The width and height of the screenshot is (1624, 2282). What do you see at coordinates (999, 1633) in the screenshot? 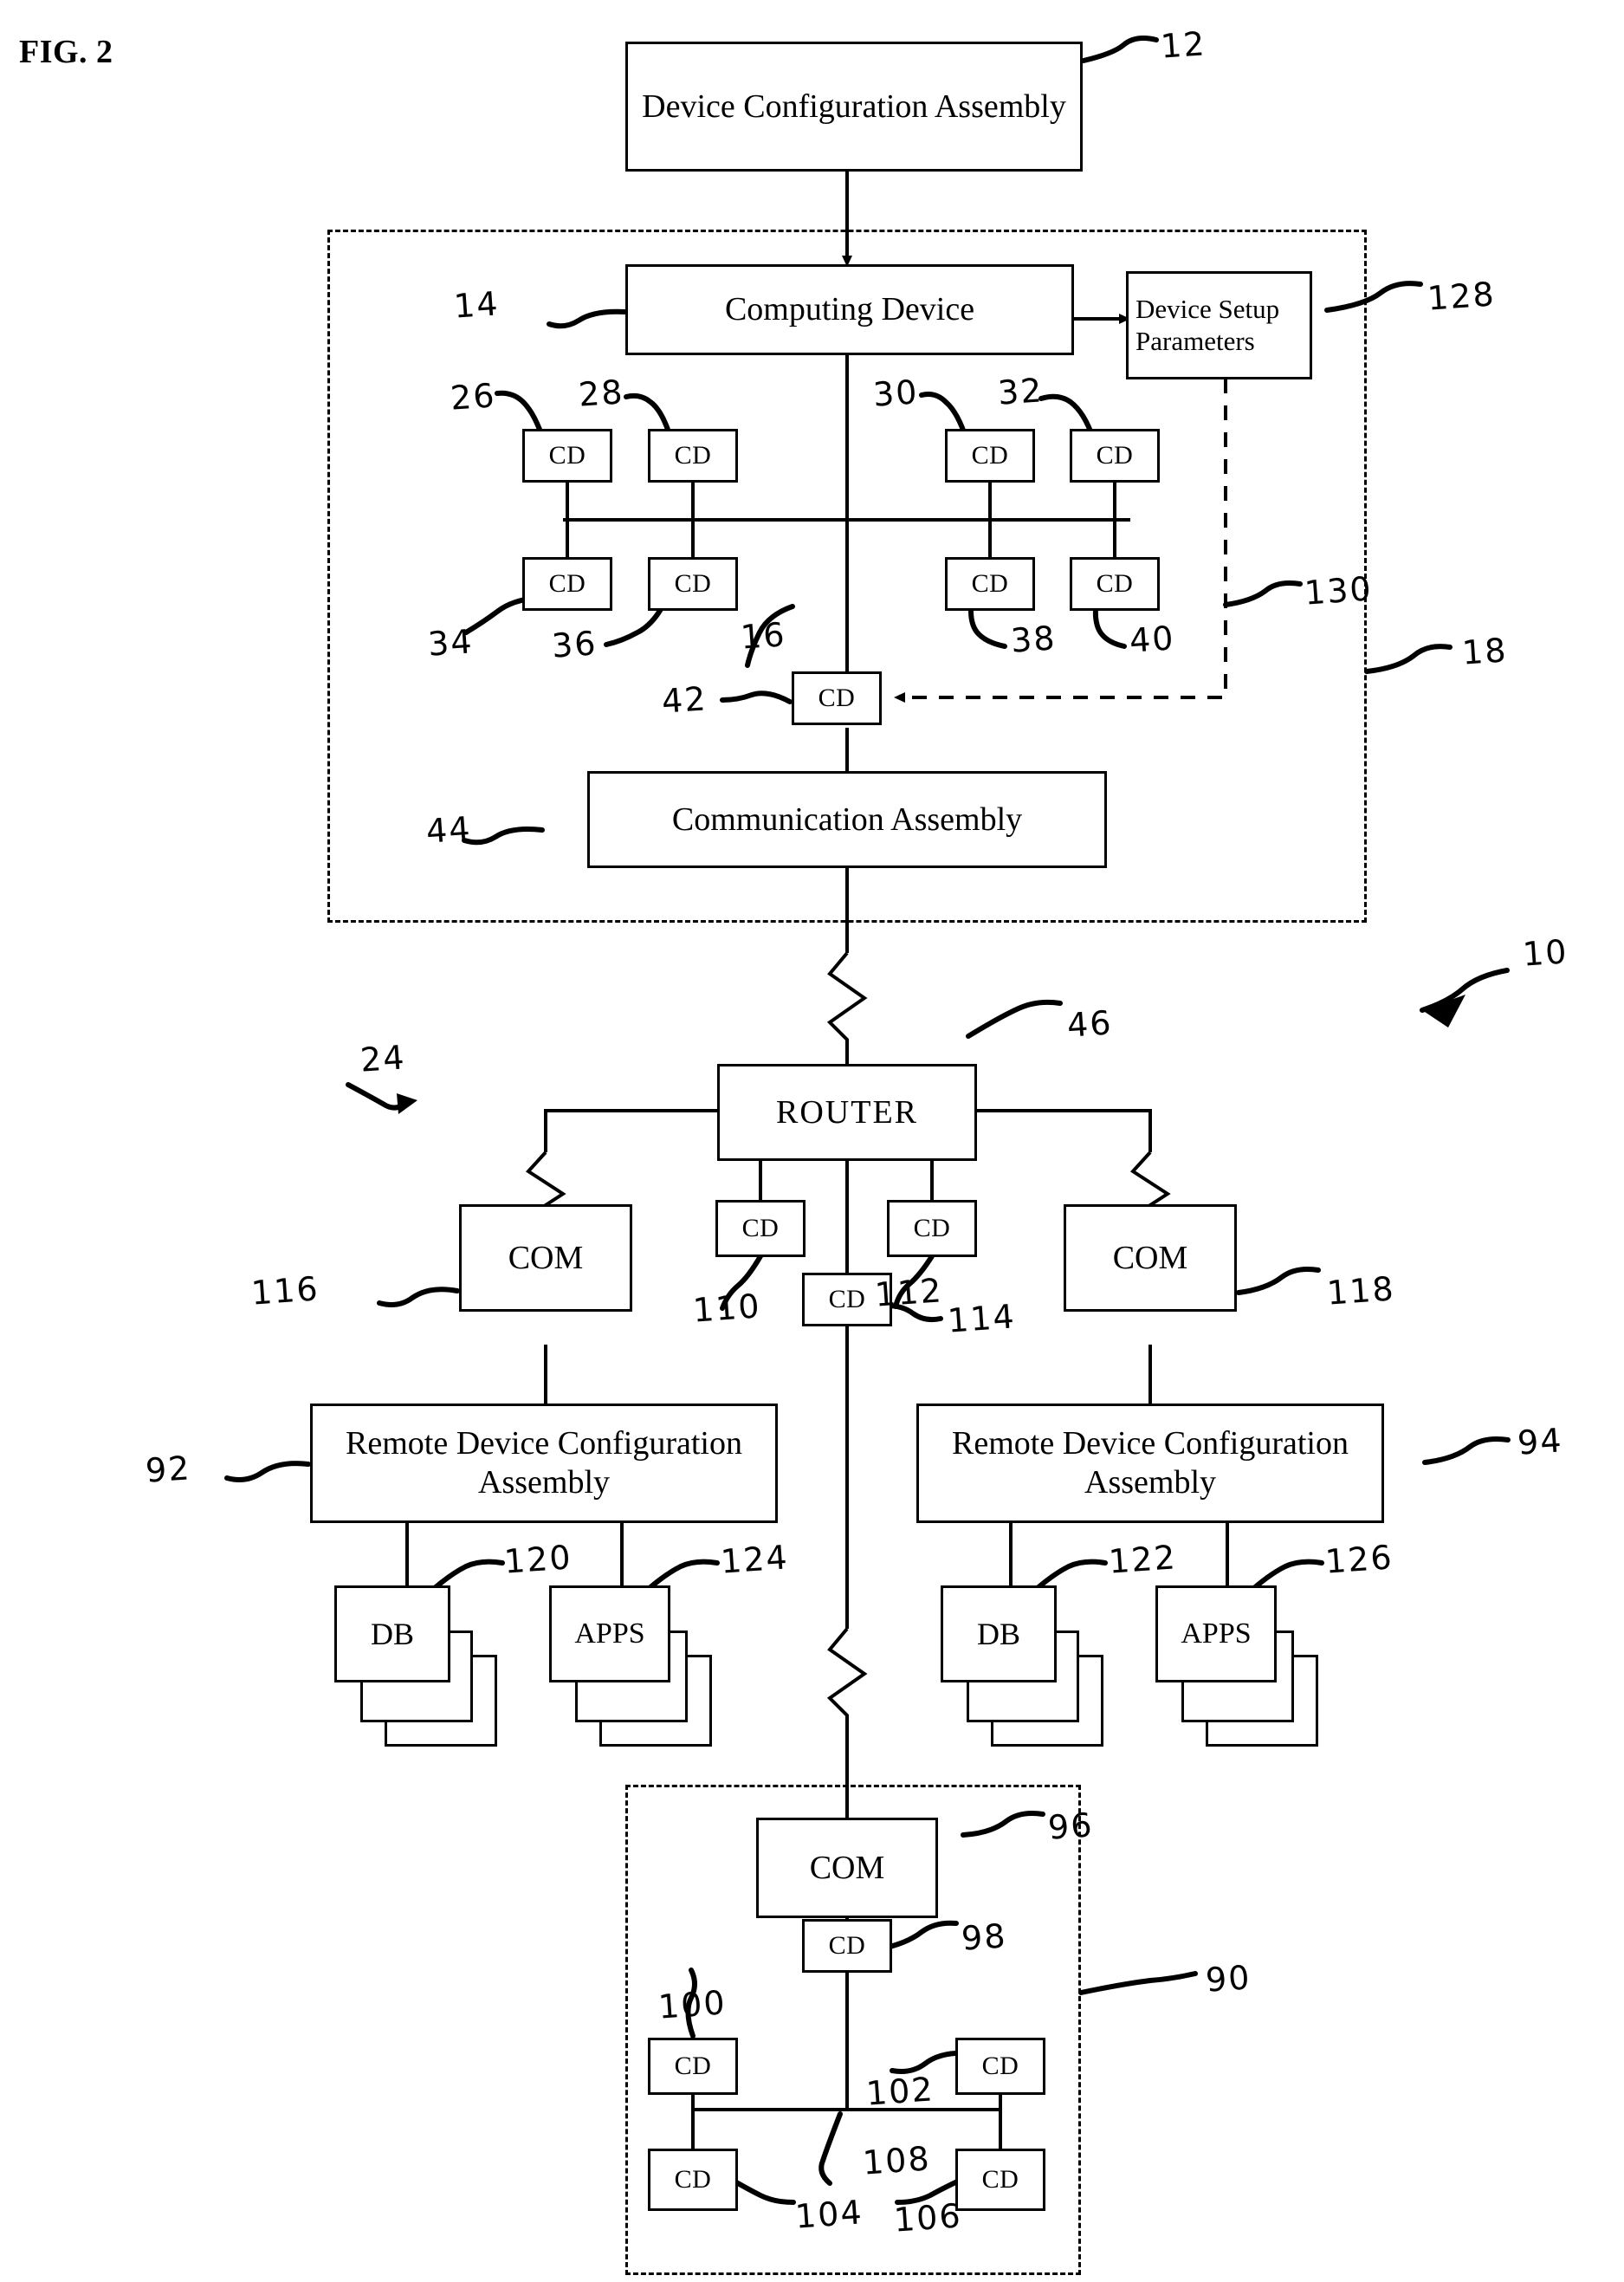
I see `db-box-122: DB` at bounding box center [999, 1633].